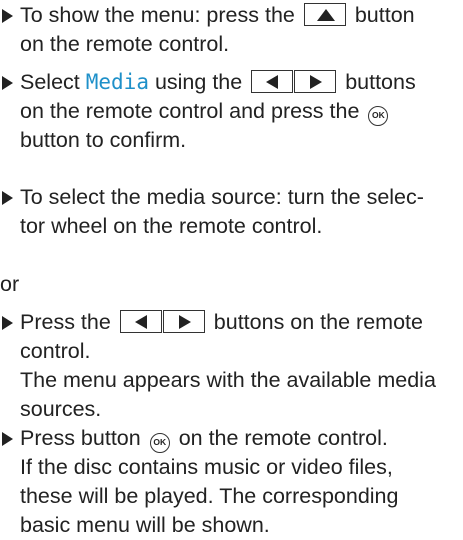 The width and height of the screenshot is (463, 540). Describe the element at coordinates (55, 351) in the screenshot. I see `step-text: control.` at that location.